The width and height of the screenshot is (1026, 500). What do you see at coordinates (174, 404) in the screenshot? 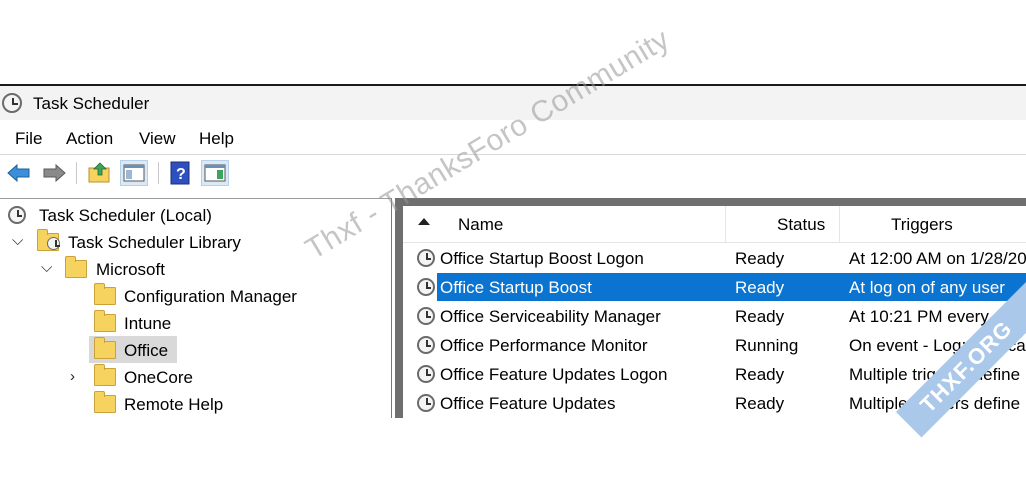
I see `tree-item-label: Remote Help` at bounding box center [174, 404].